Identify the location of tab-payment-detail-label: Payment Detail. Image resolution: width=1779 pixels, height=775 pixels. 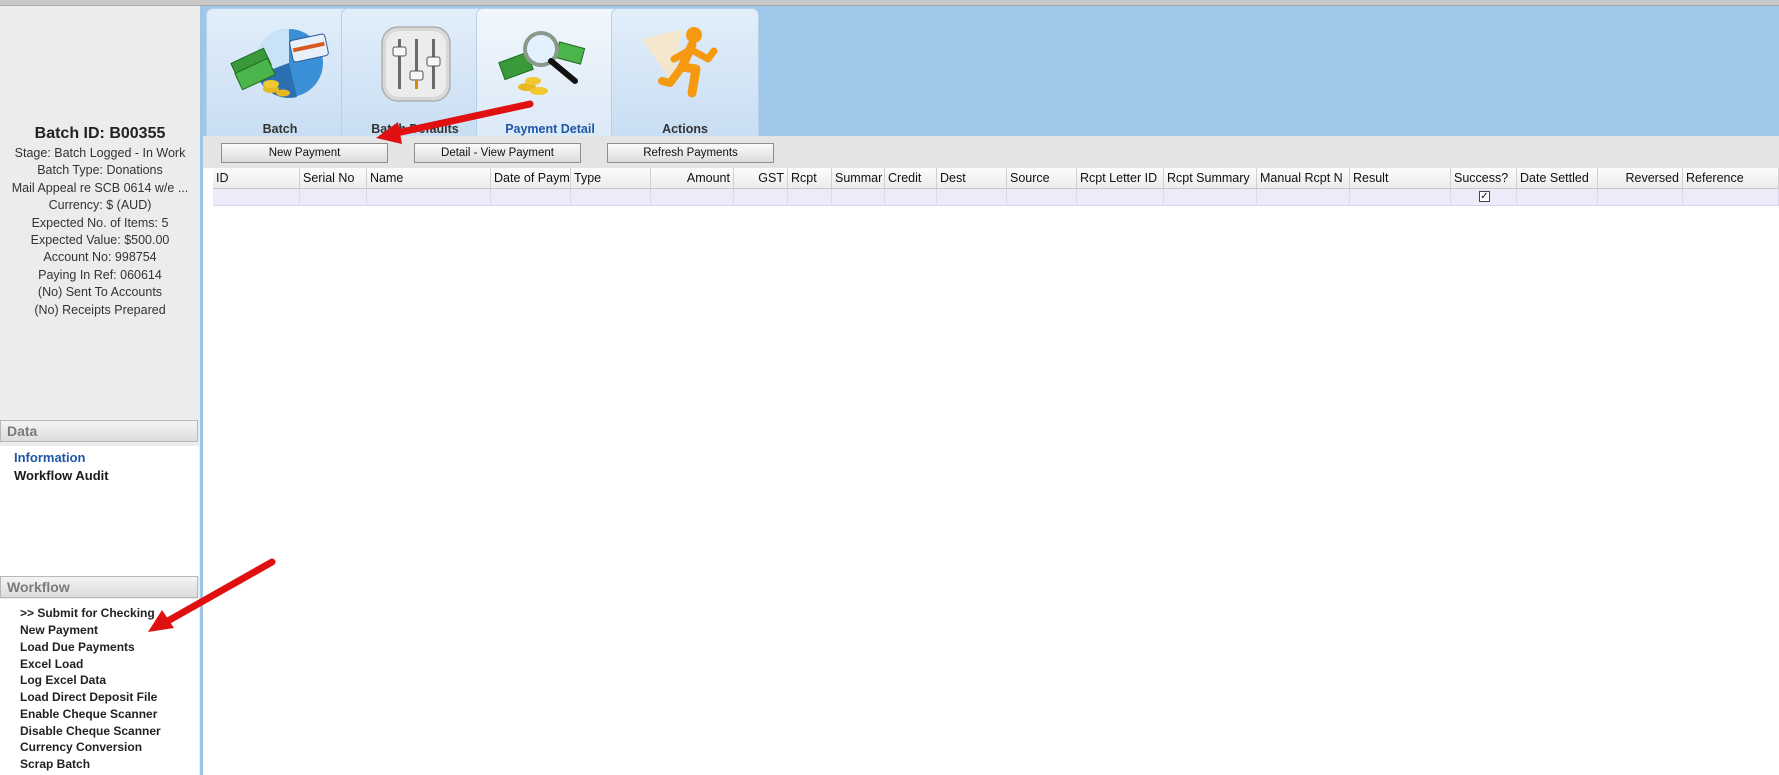
(550, 129).